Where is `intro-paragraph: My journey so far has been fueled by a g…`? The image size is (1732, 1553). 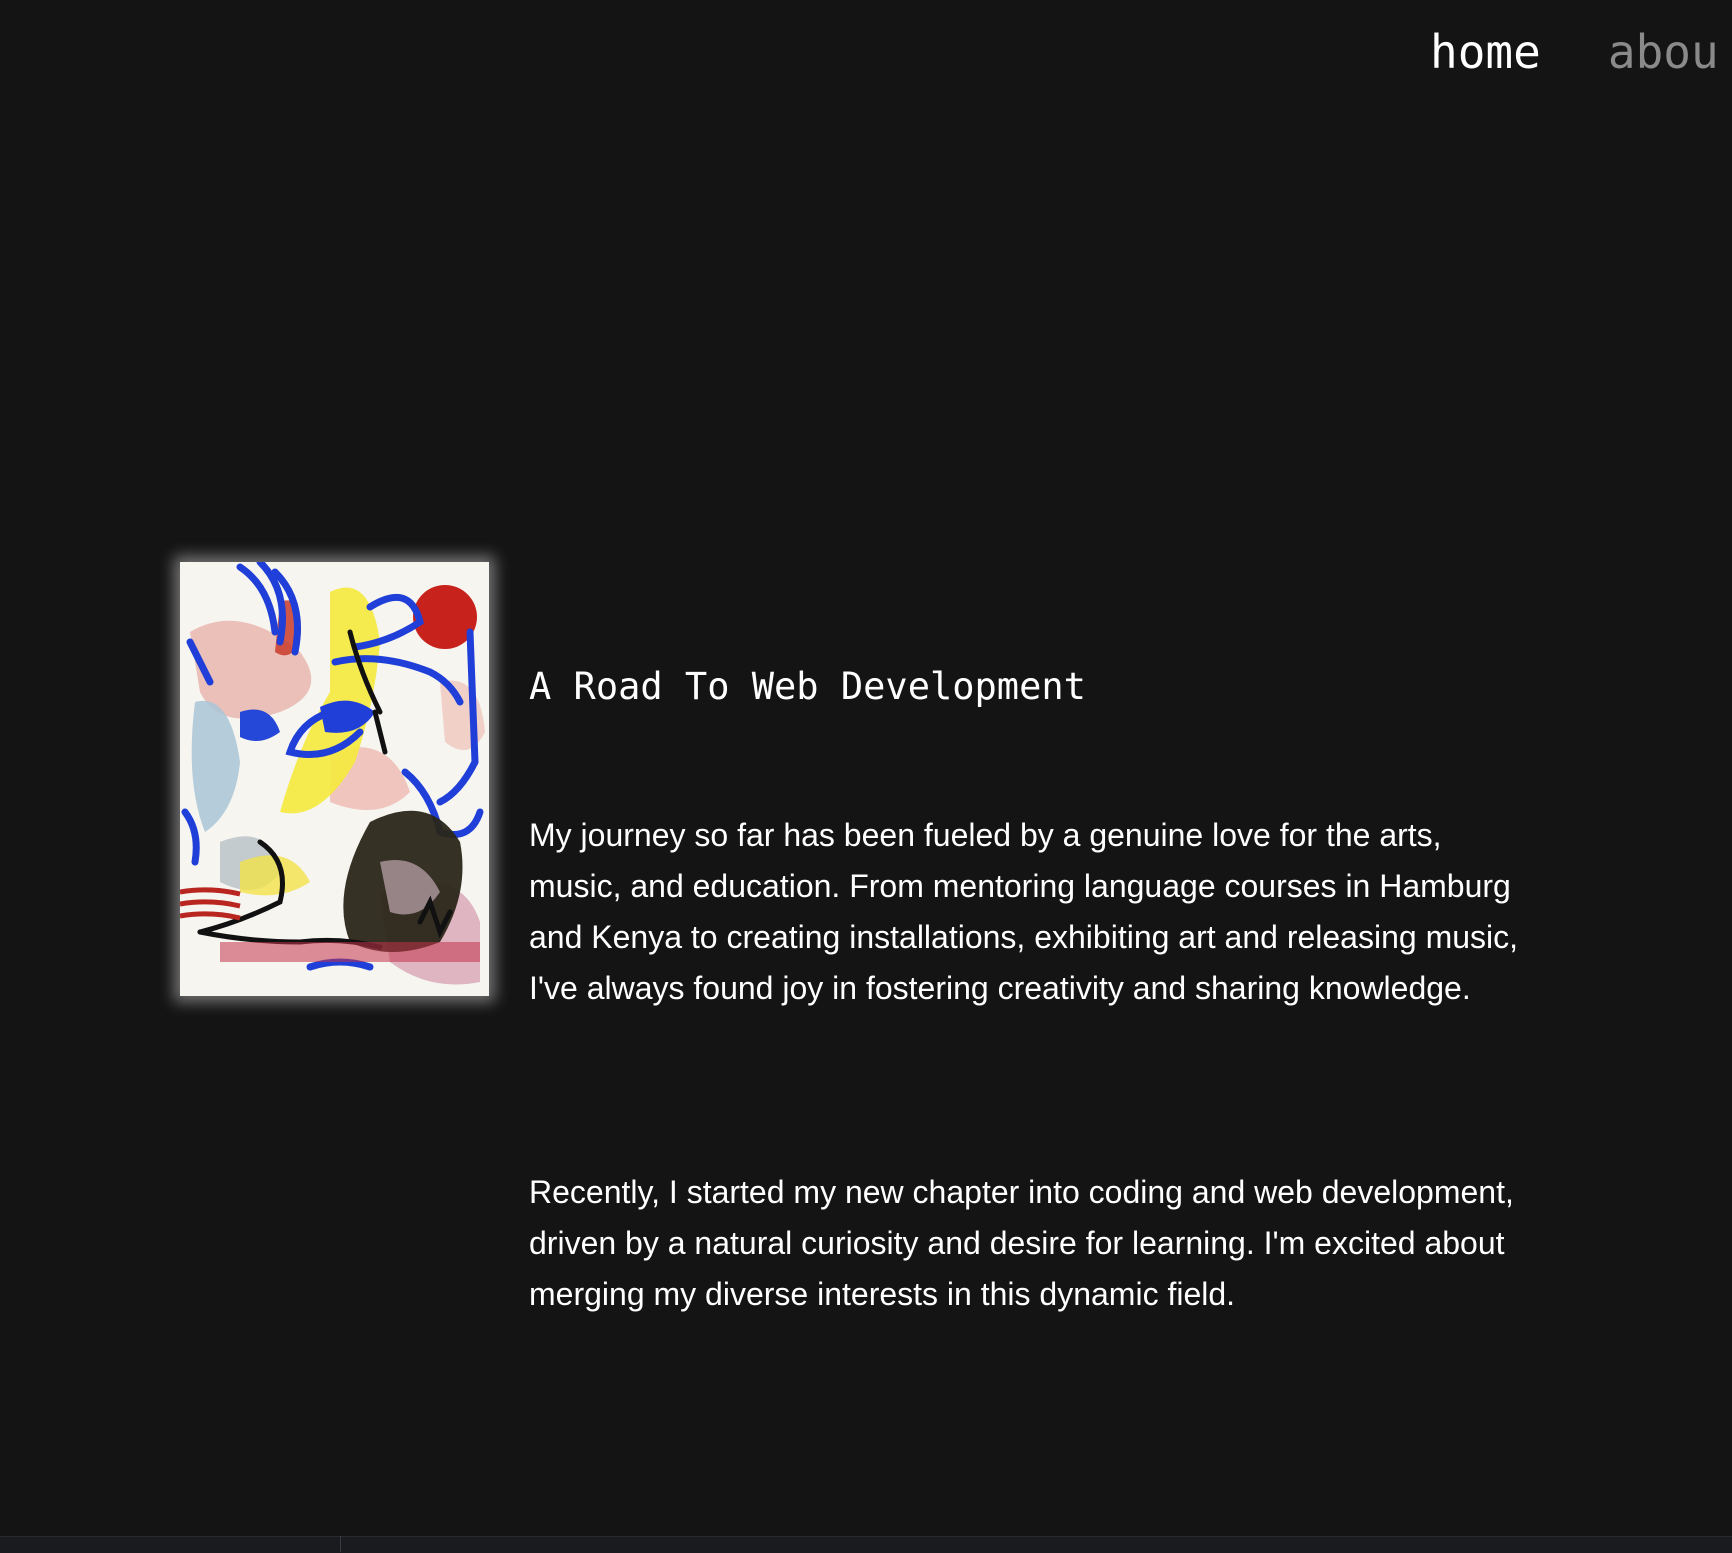
intro-paragraph: My journey so far has been fueled by a g… is located at coordinates (1024, 911).